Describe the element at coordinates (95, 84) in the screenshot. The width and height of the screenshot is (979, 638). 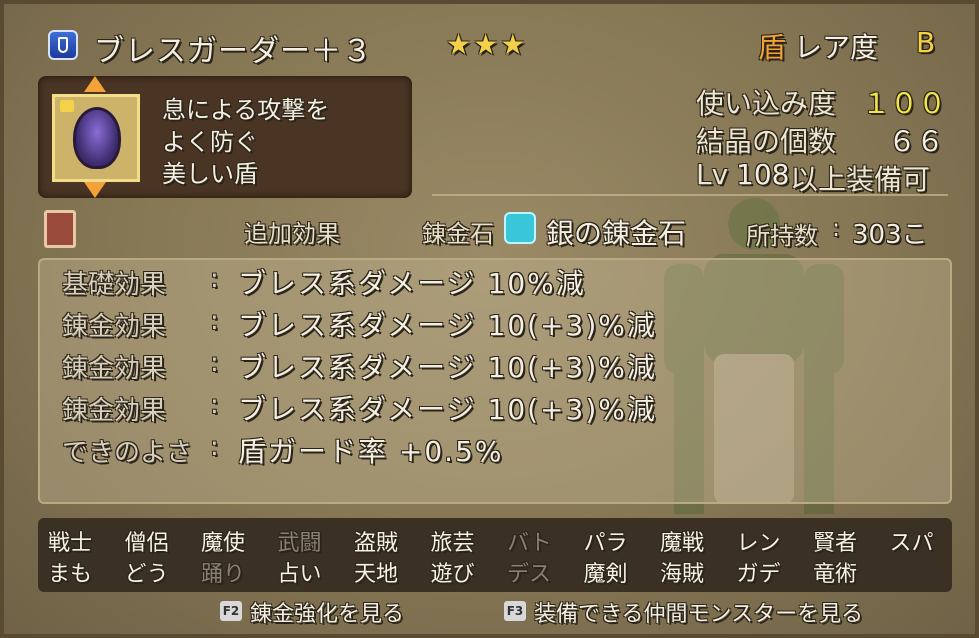
I see `arrow-up-icon` at that location.